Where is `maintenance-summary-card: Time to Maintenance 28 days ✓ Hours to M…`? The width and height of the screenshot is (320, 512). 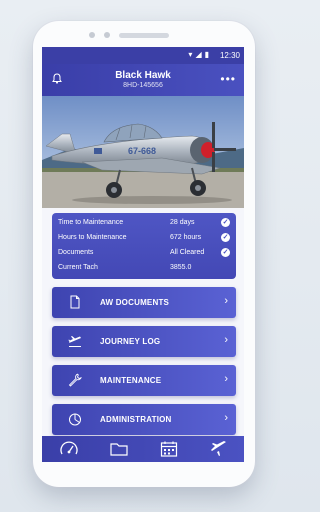
maintenance-summary-card: Time to Maintenance 28 days ✓ Hours to M… is located at coordinates (144, 246).